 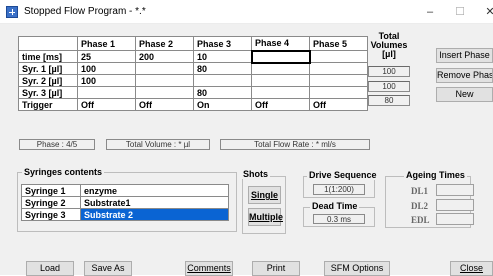 I want to click on grid-cell-selected, so click(x=280, y=56).